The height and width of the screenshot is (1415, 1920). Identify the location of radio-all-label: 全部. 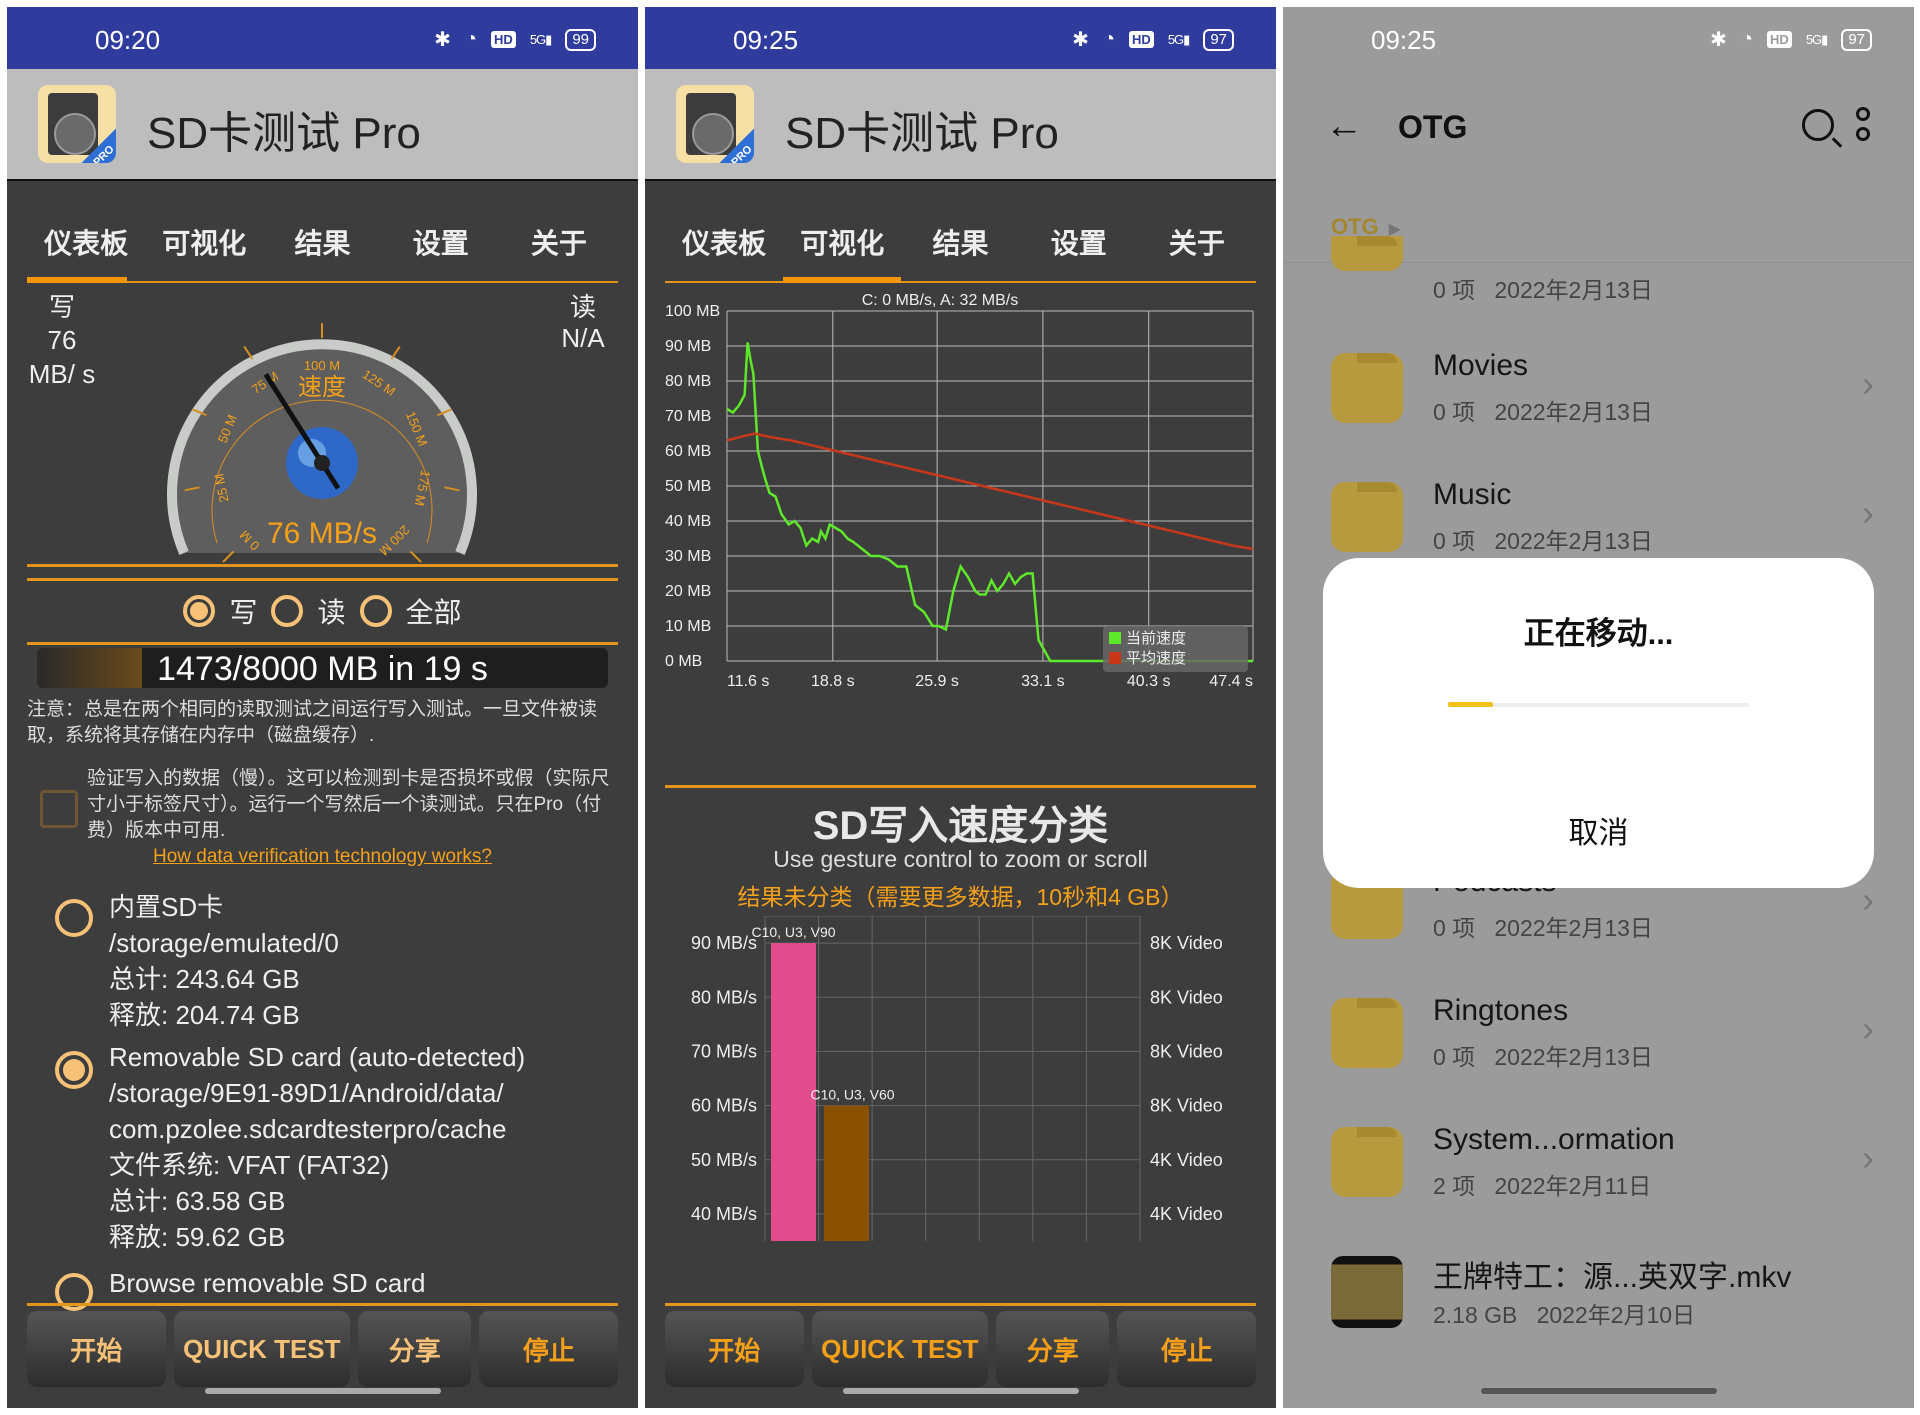
(433, 612).